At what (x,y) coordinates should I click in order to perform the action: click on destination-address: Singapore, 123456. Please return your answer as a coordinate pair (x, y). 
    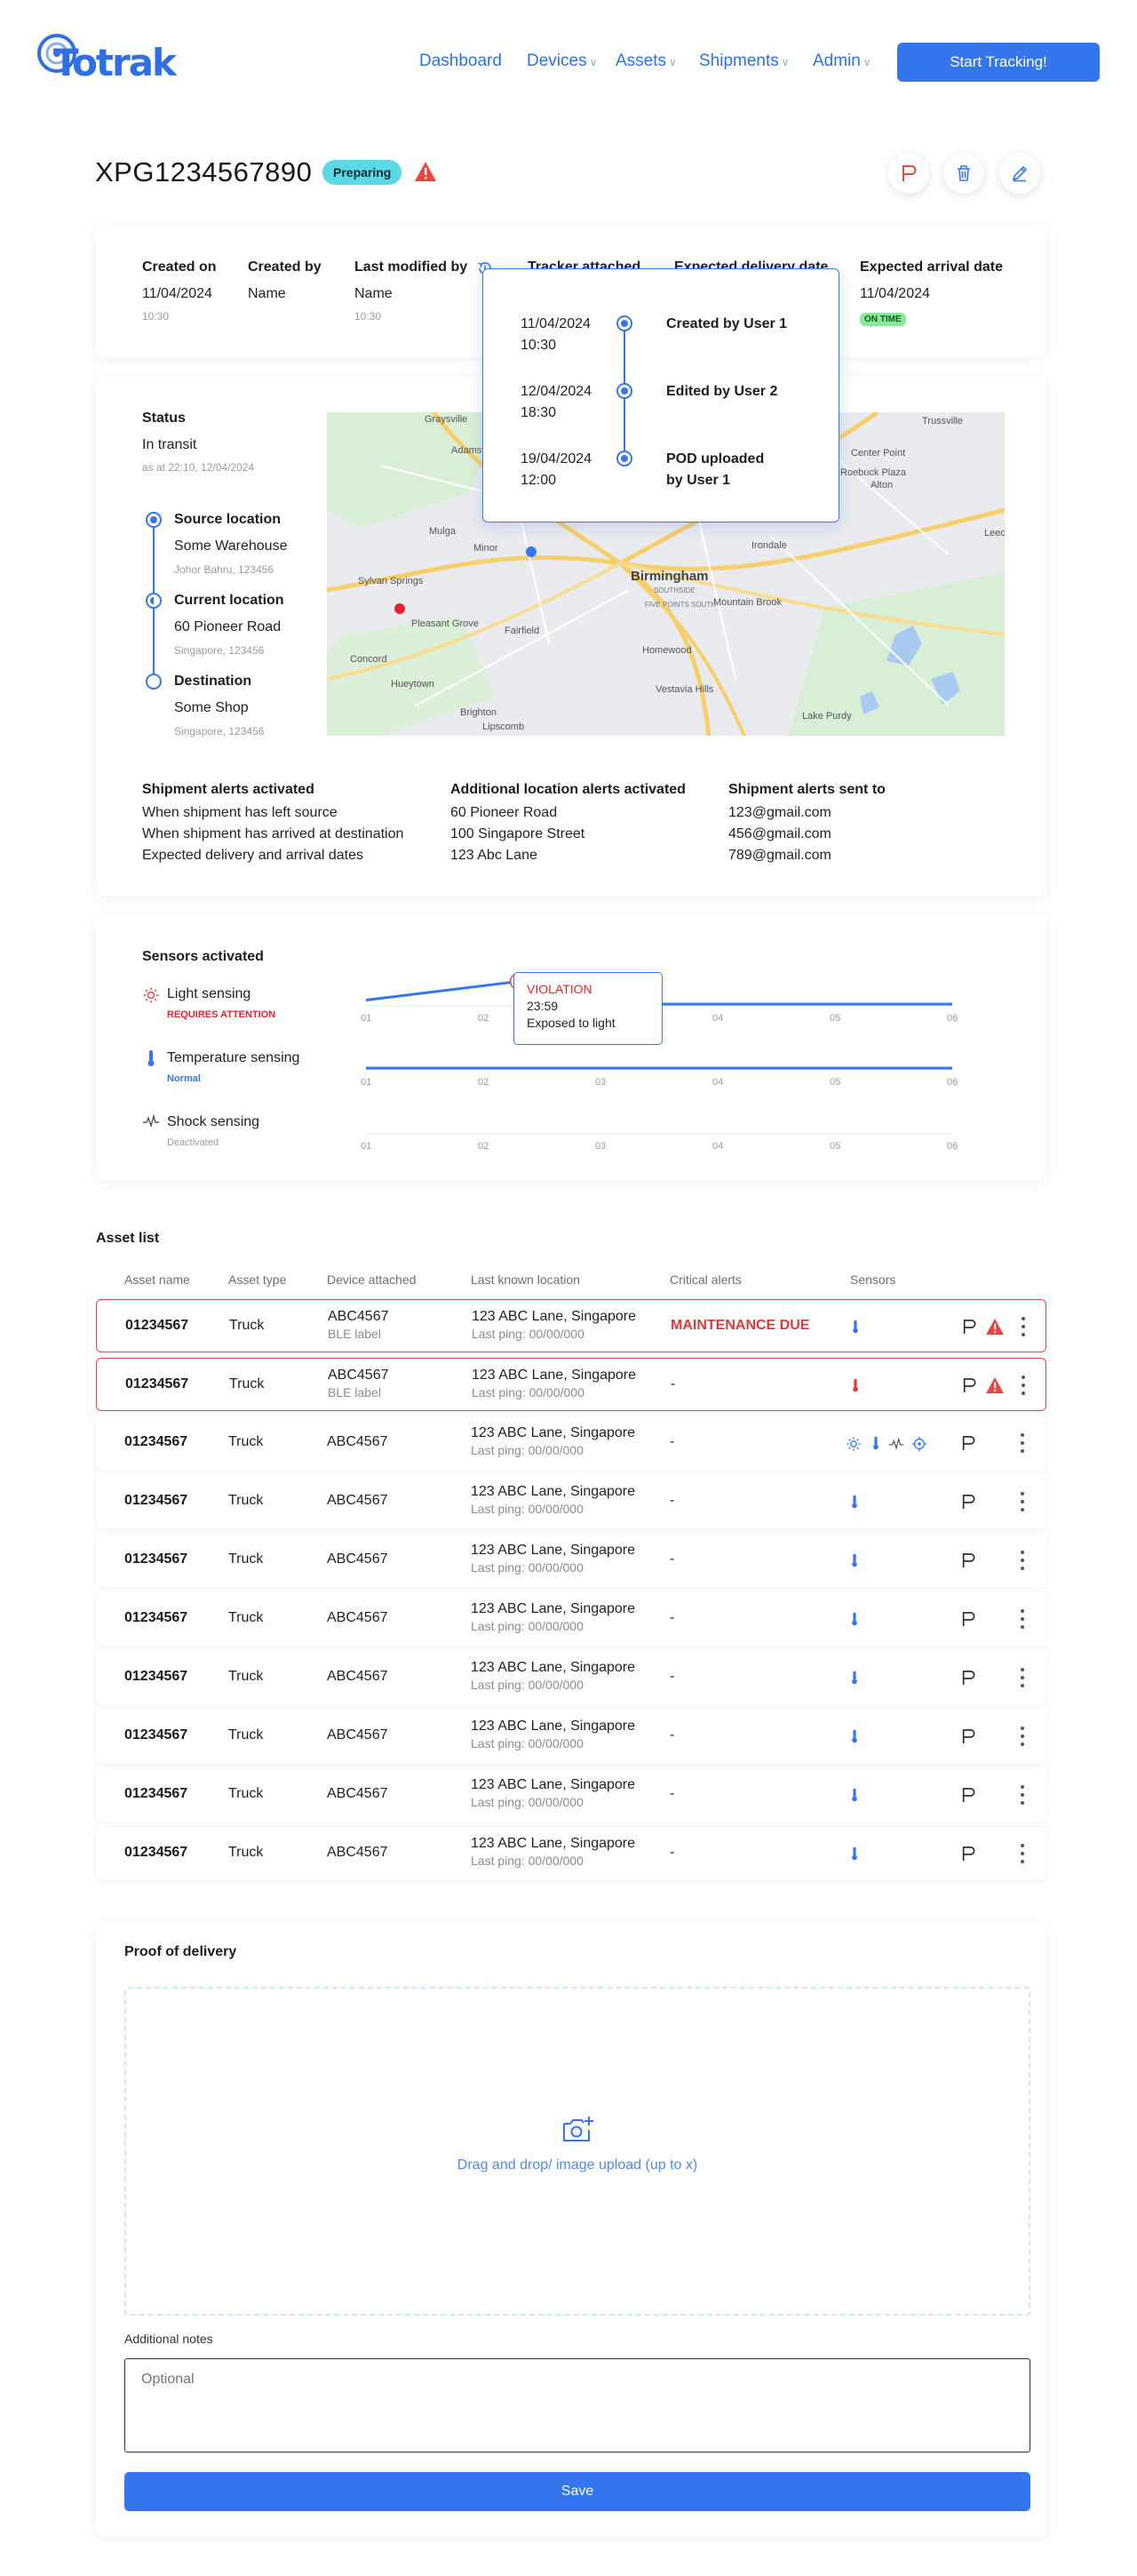
    Looking at the image, I should click on (220, 731).